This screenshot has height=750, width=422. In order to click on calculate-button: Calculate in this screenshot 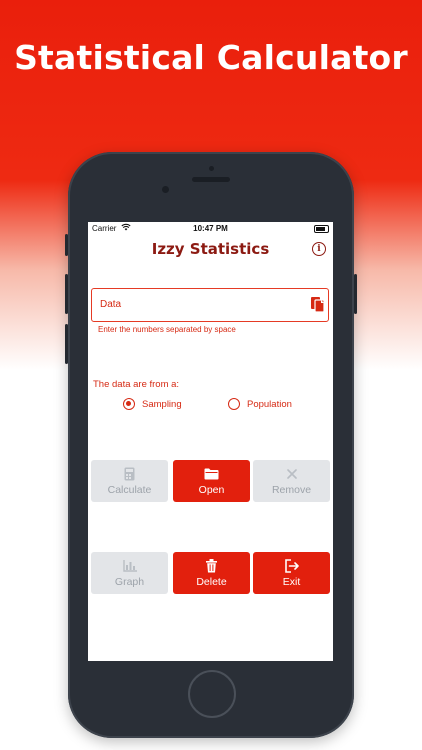, I will do `click(129, 481)`.